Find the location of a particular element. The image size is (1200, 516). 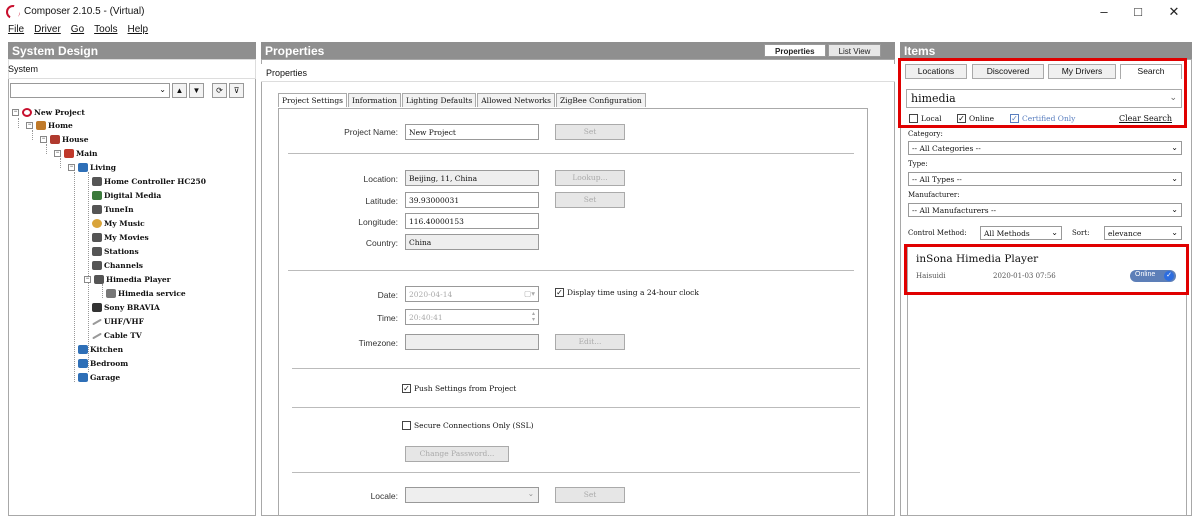

menu-file: File is located at coordinates (16, 31).